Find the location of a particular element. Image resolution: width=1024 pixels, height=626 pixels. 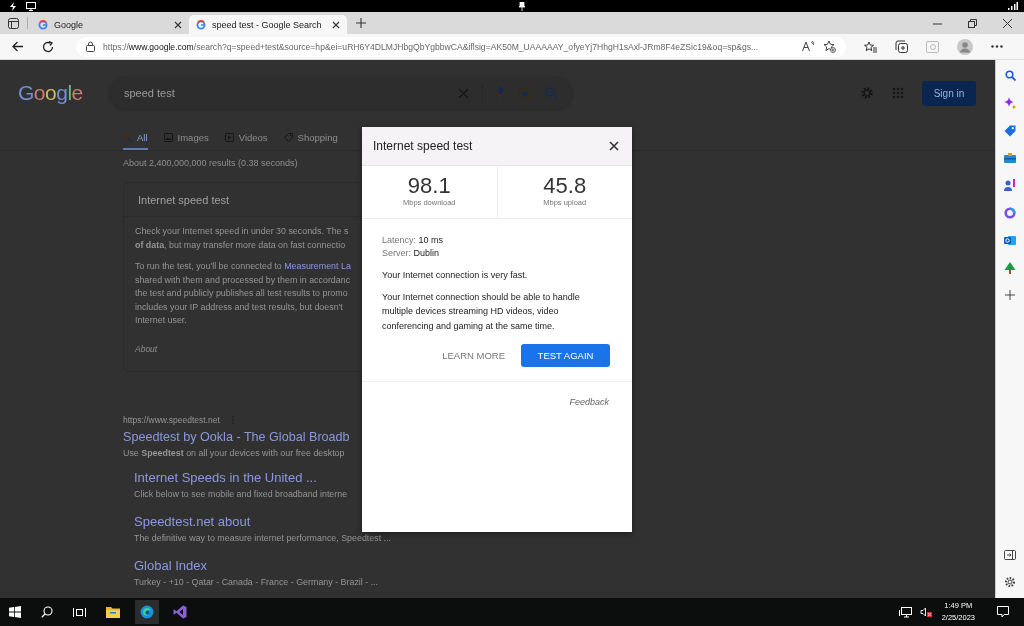

browser-tab: speed test - Google Search is located at coordinates (268, 24).